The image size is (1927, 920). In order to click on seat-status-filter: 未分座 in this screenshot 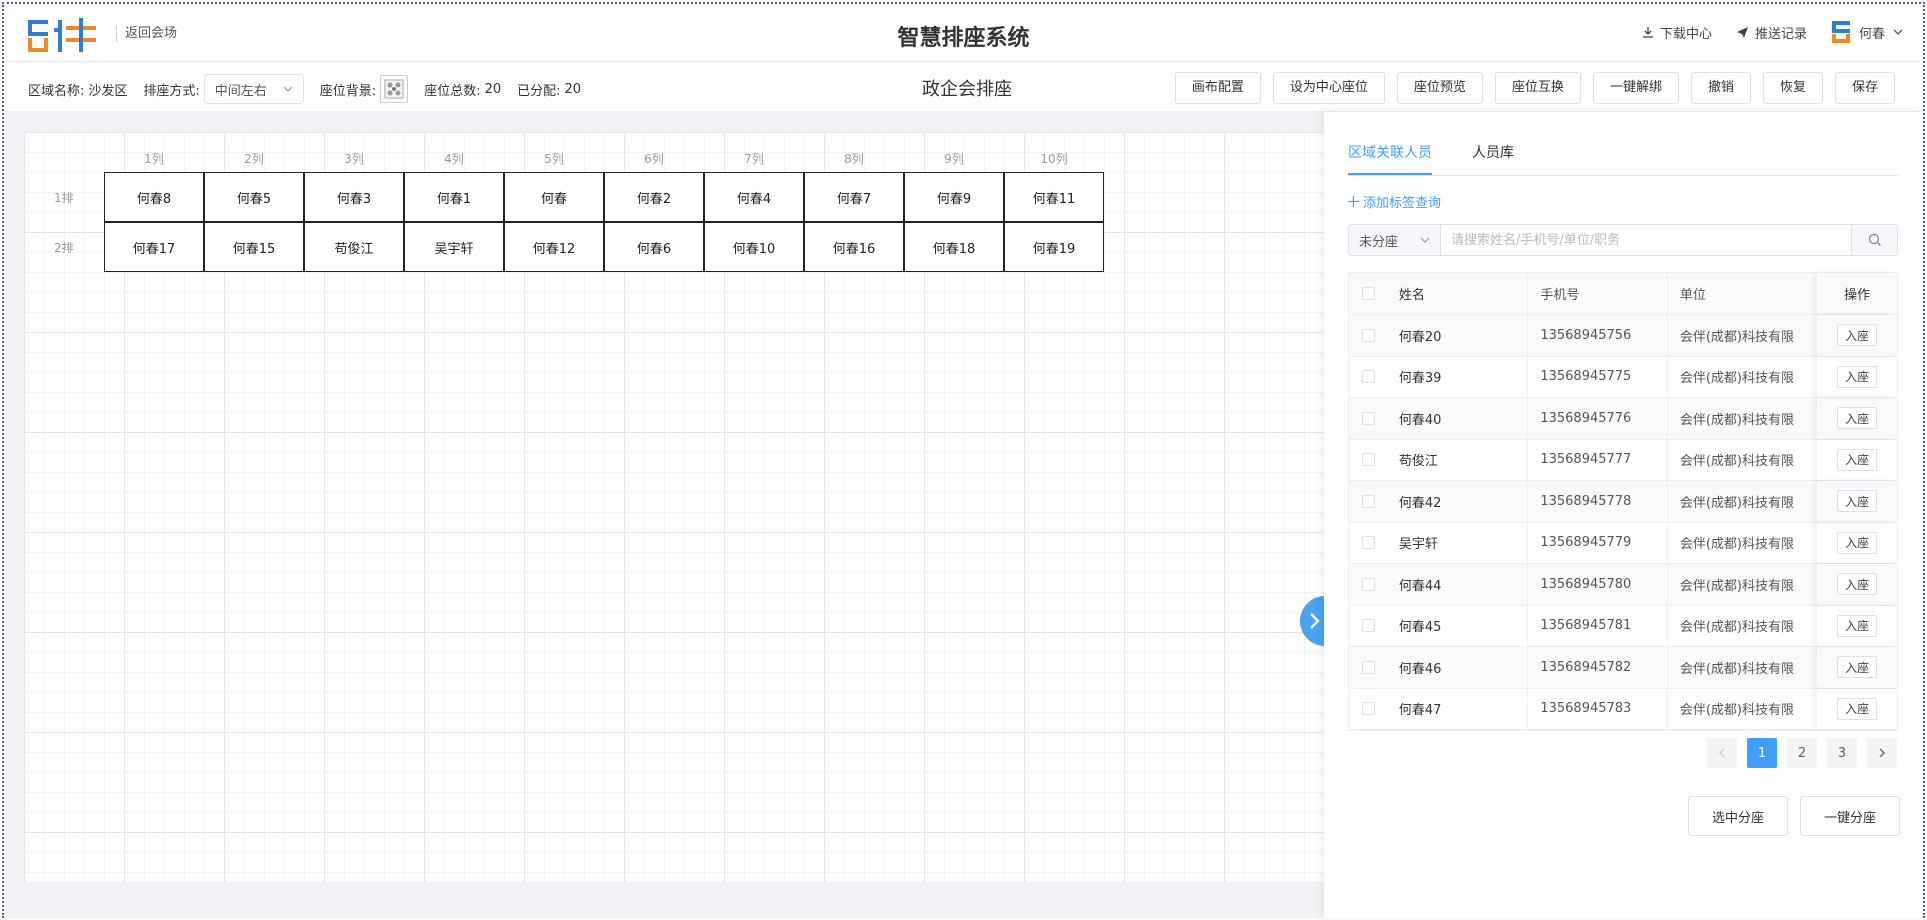, I will do `click(1395, 240)`.